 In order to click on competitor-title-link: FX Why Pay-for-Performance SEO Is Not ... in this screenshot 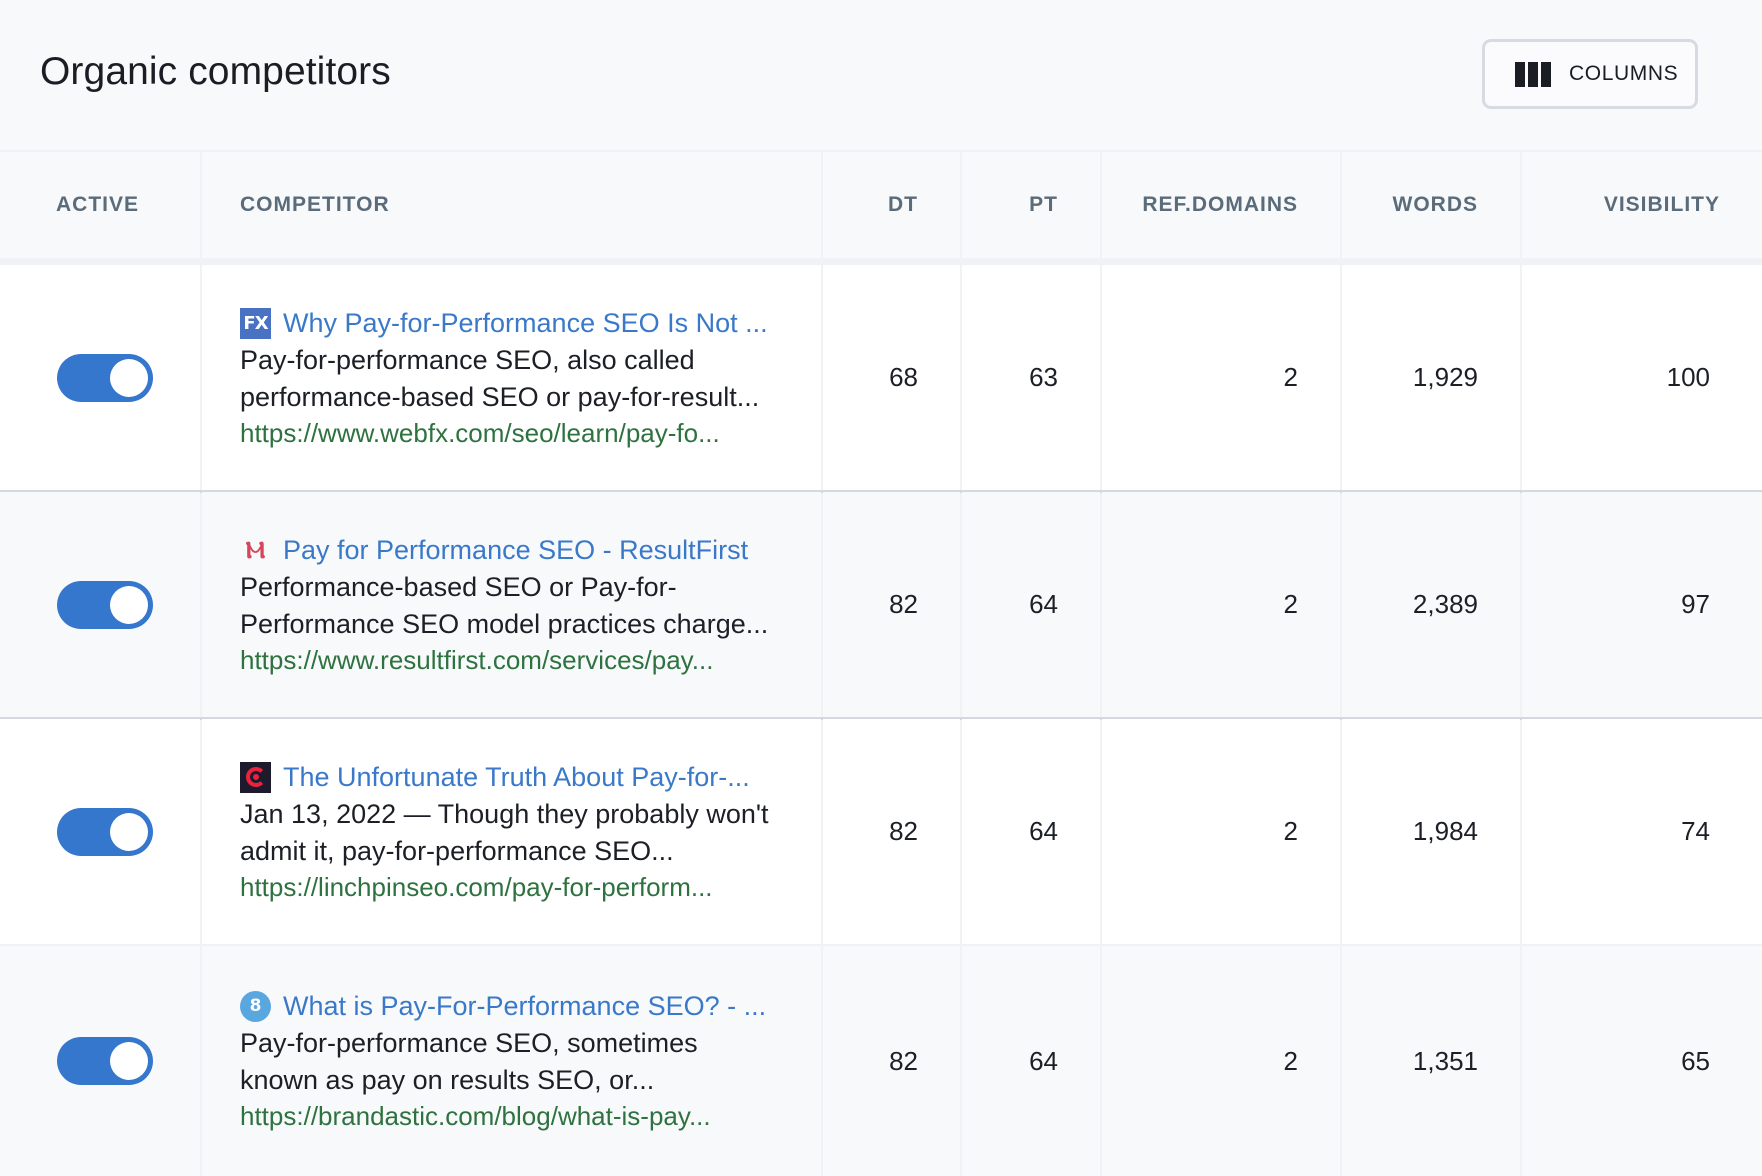, I will do `click(504, 323)`.